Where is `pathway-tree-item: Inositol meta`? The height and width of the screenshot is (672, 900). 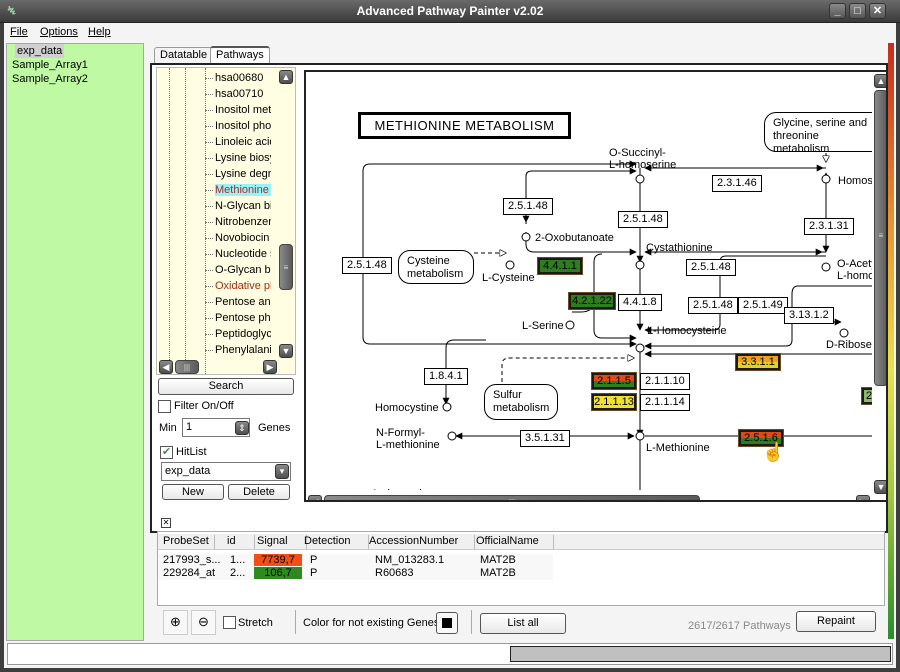 pathway-tree-item: Inositol meta is located at coordinates (238, 110).